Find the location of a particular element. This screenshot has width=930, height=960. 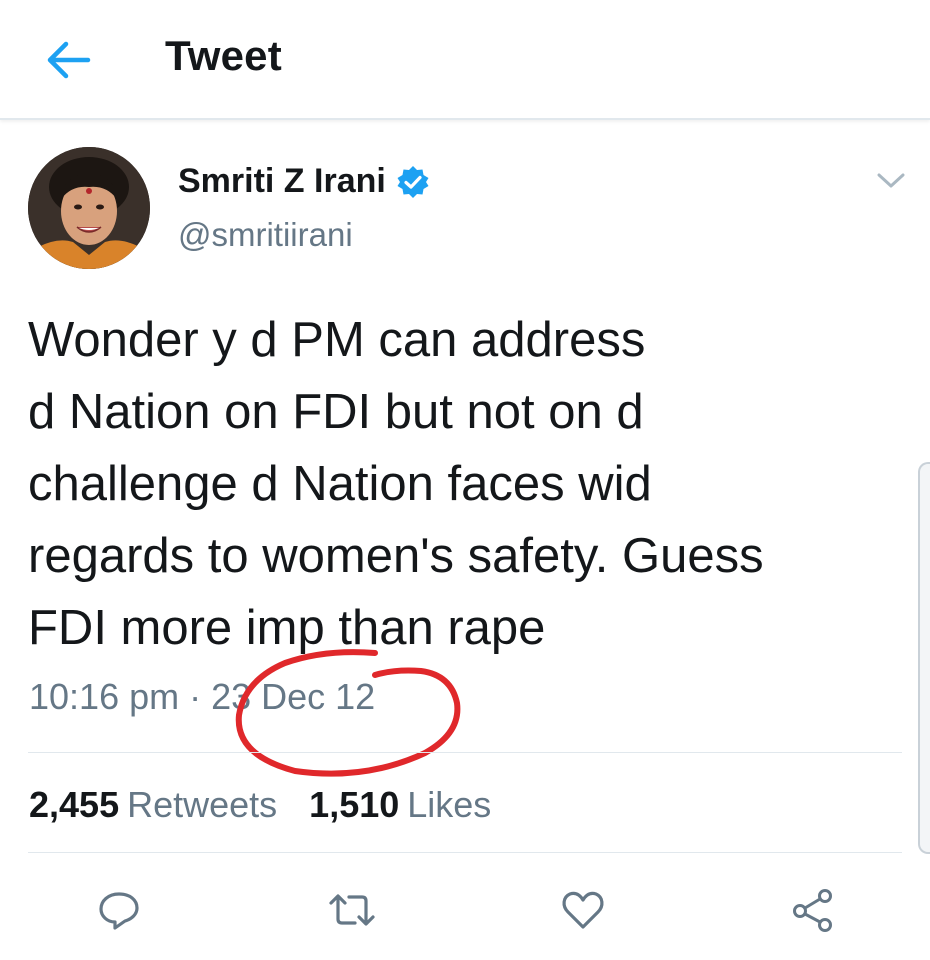

share-button is located at coordinates (813, 910).